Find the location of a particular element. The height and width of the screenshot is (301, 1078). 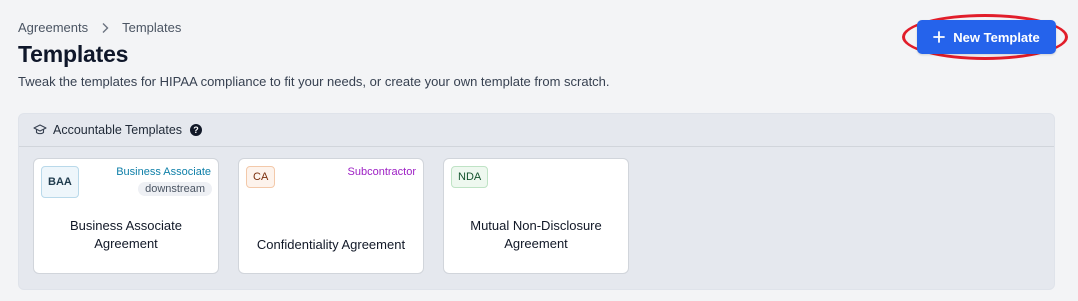

new-template-highlight: New Template is located at coordinates (985, 37).